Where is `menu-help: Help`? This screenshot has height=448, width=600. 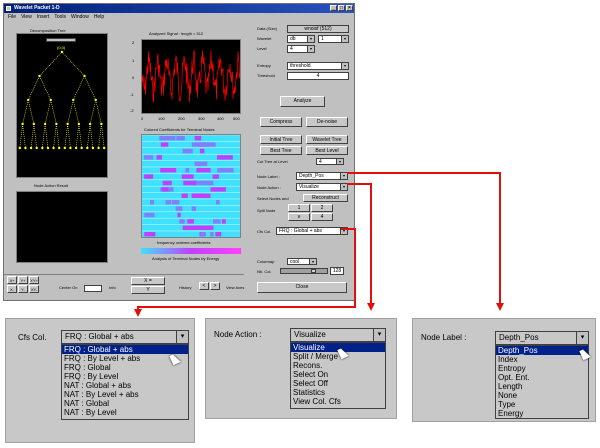
menu-help: Help is located at coordinates (99, 17).